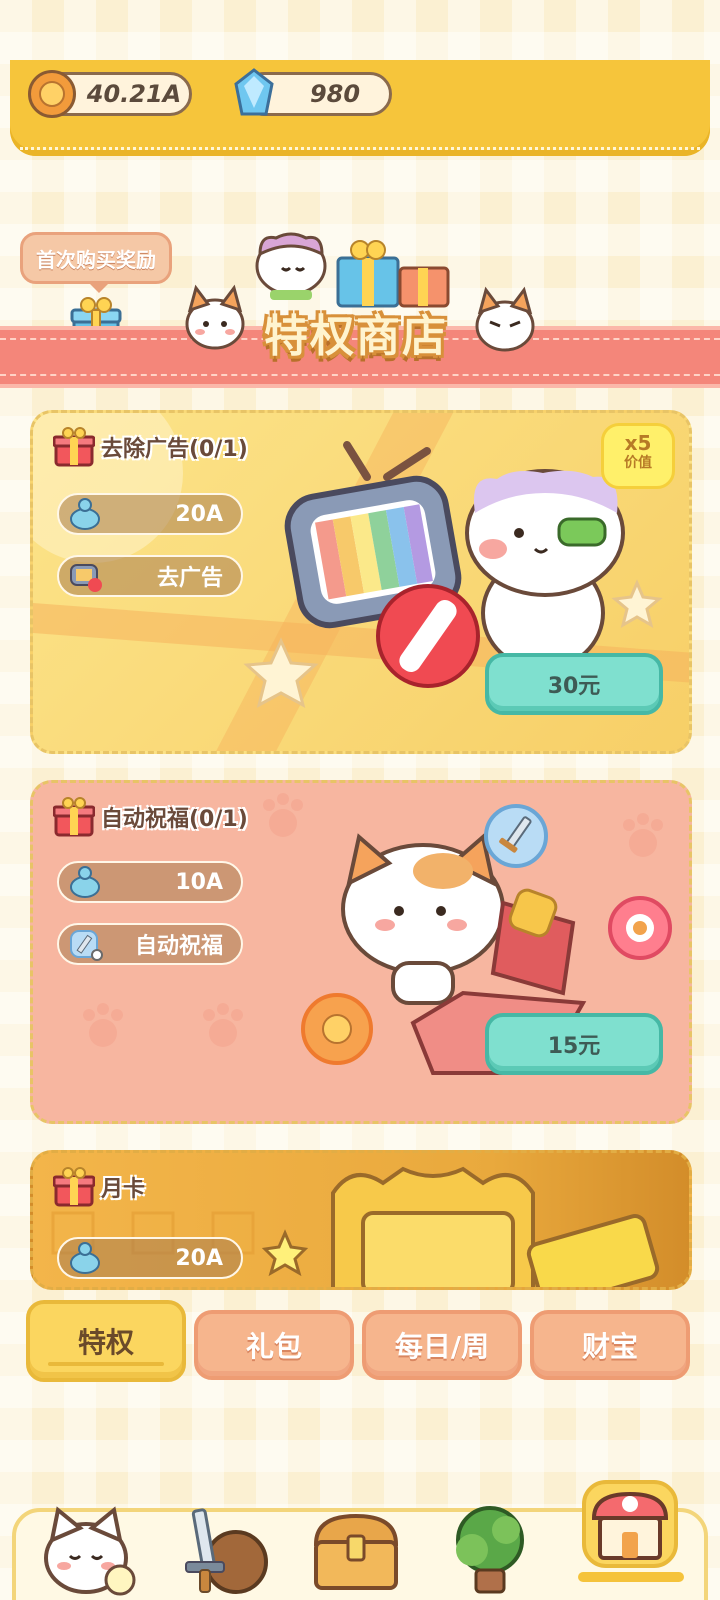  Describe the element at coordinates (337, 1029) in the screenshot. I see `coin-bubble-icon` at that location.